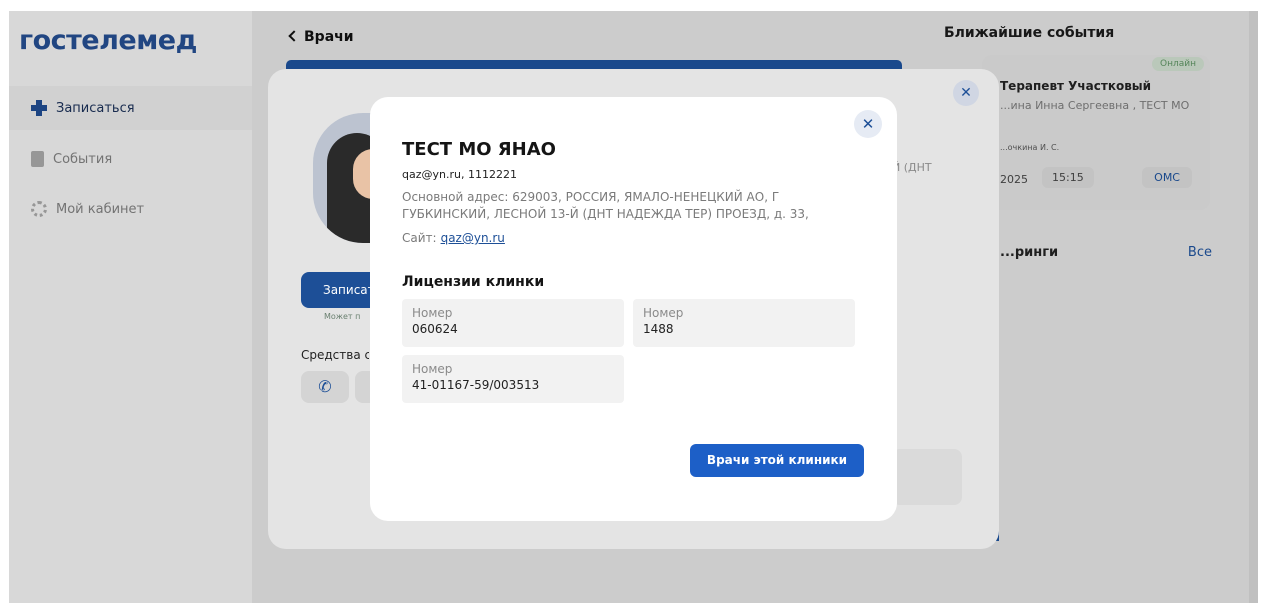  What do you see at coordinates (335, 355) in the screenshot?
I see `contacts-title: Средства с` at bounding box center [335, 355].